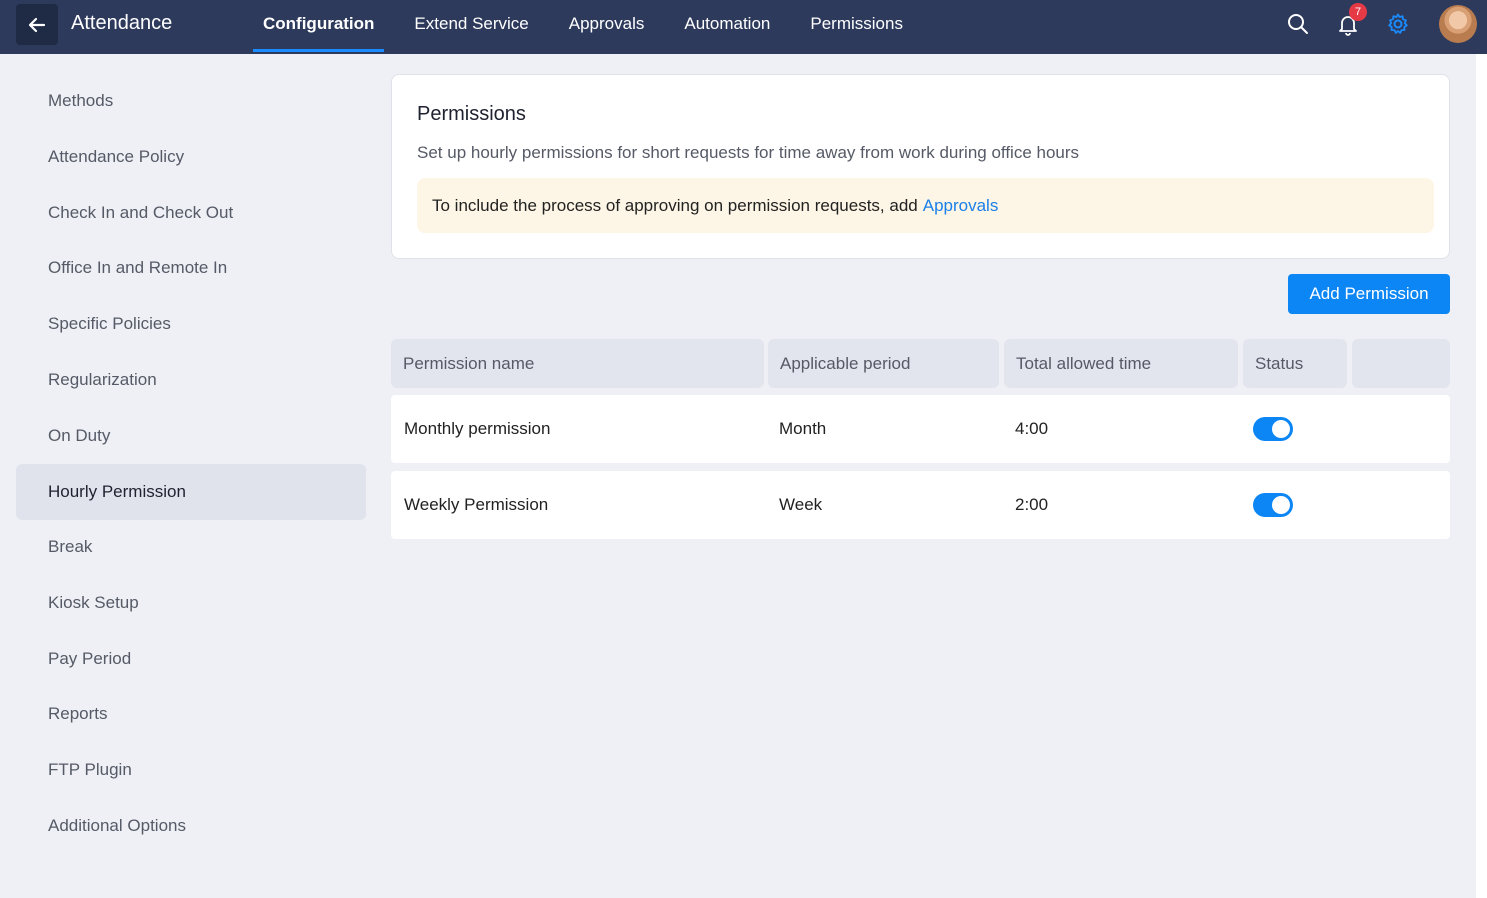  What do you see at coordinates (191, 714) in the screenshot?
I see `sidebar-item-reports: Reports` at bounding box center [191, 714].